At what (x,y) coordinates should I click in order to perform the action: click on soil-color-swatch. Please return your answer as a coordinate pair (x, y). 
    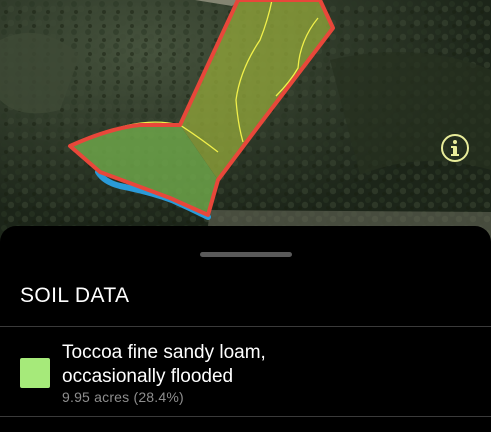
    Looking at the image, I should click on (35, 373).